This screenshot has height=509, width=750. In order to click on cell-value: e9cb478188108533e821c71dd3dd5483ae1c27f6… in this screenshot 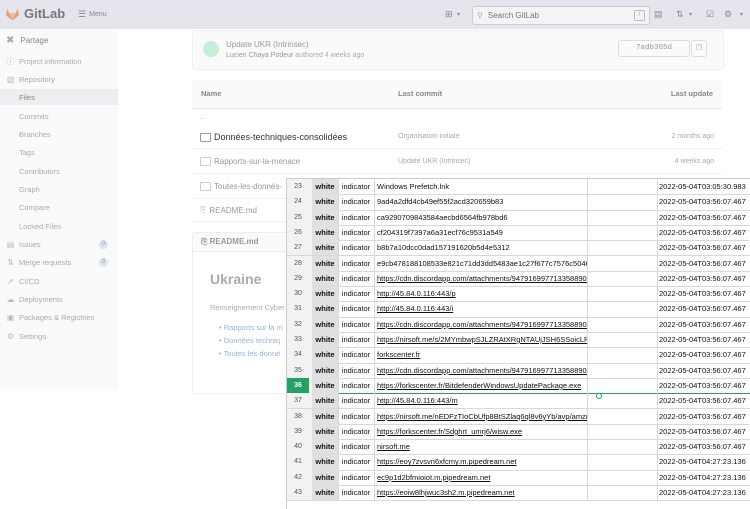, I will do `click(481, 263)`.